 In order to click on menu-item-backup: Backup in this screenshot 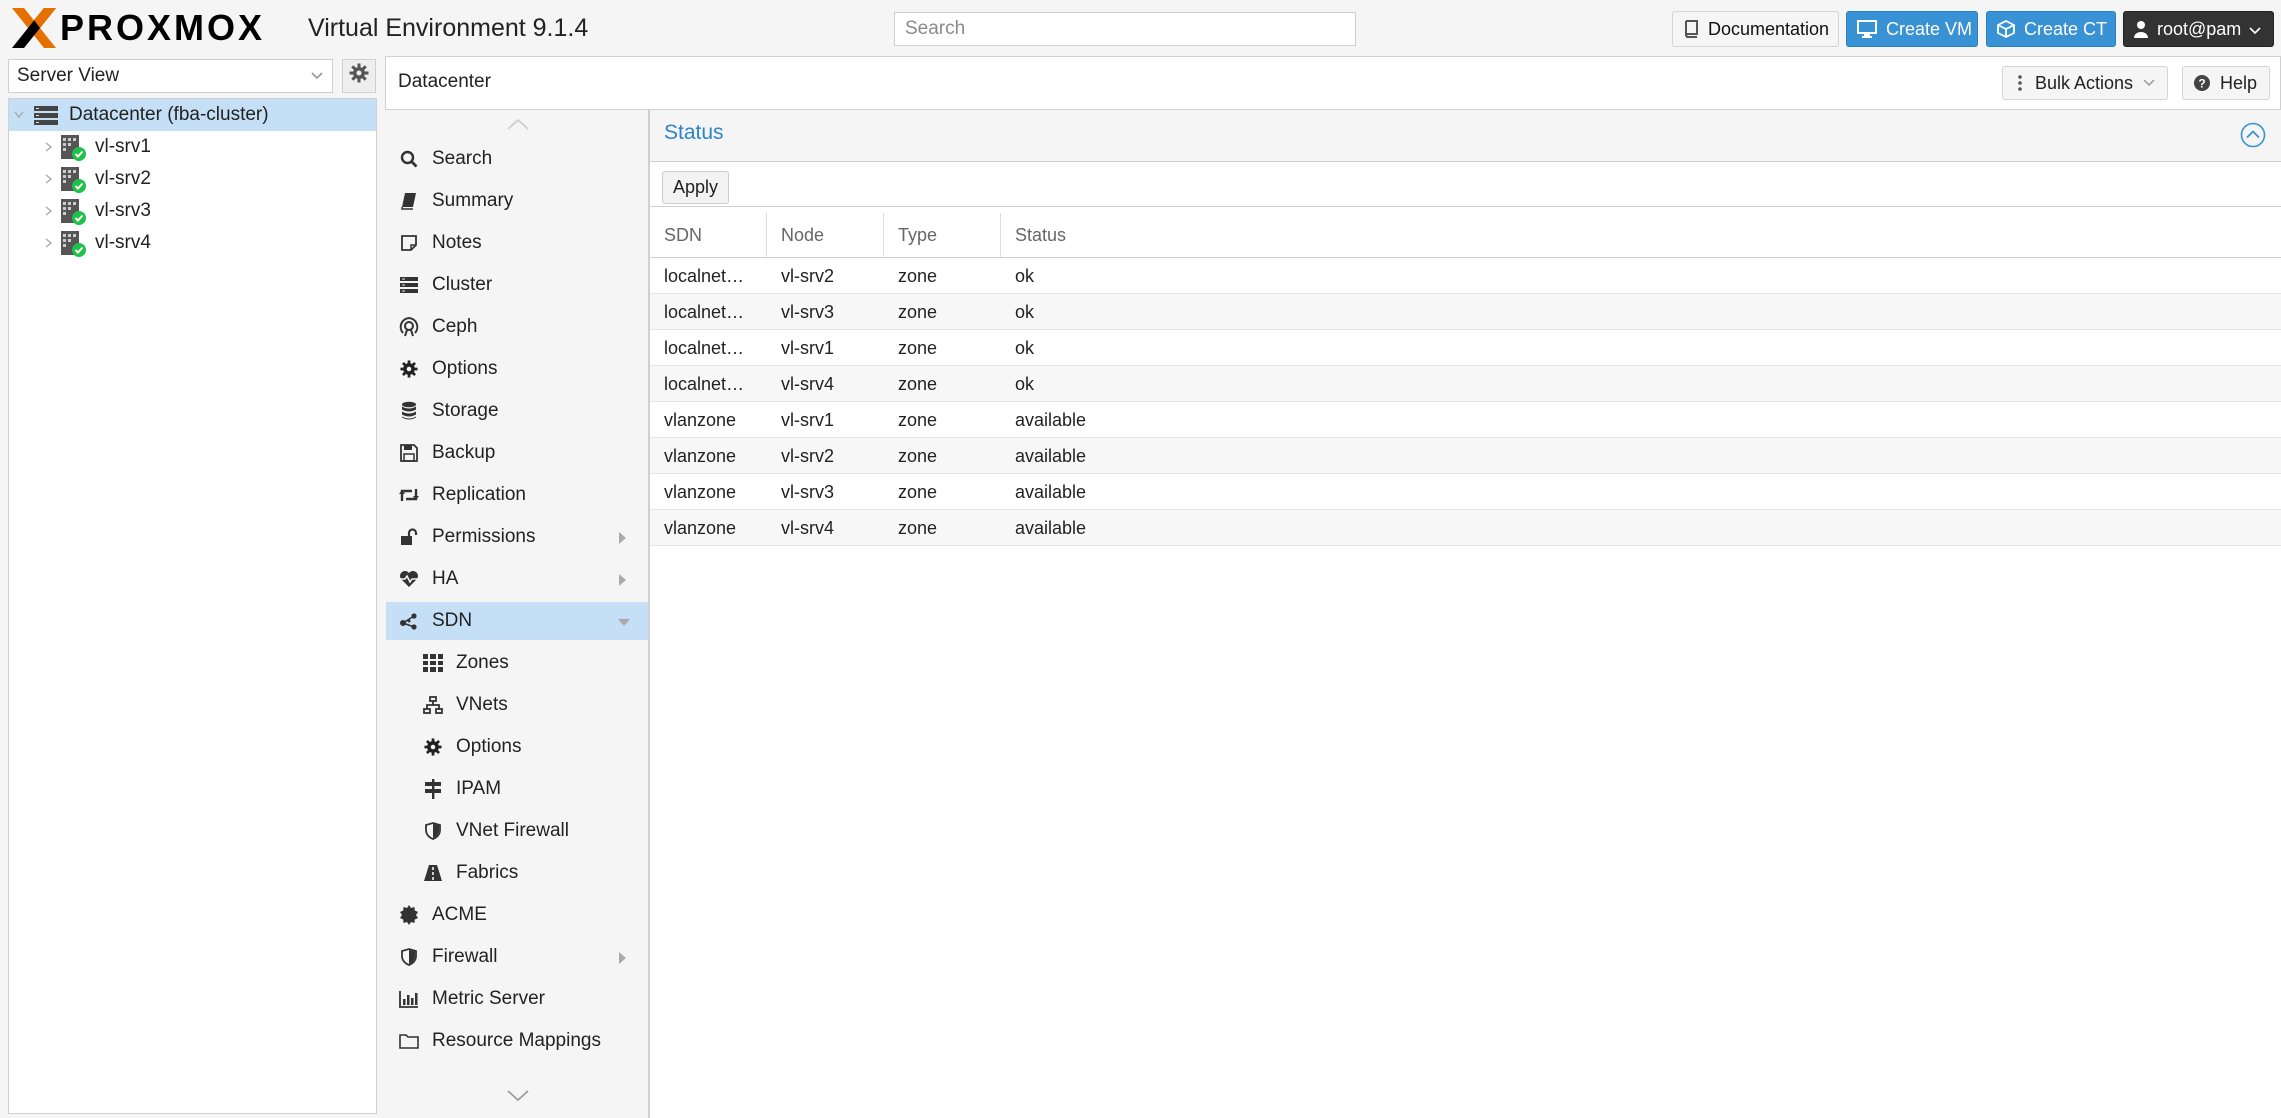, I will do `click(517, 453)`.